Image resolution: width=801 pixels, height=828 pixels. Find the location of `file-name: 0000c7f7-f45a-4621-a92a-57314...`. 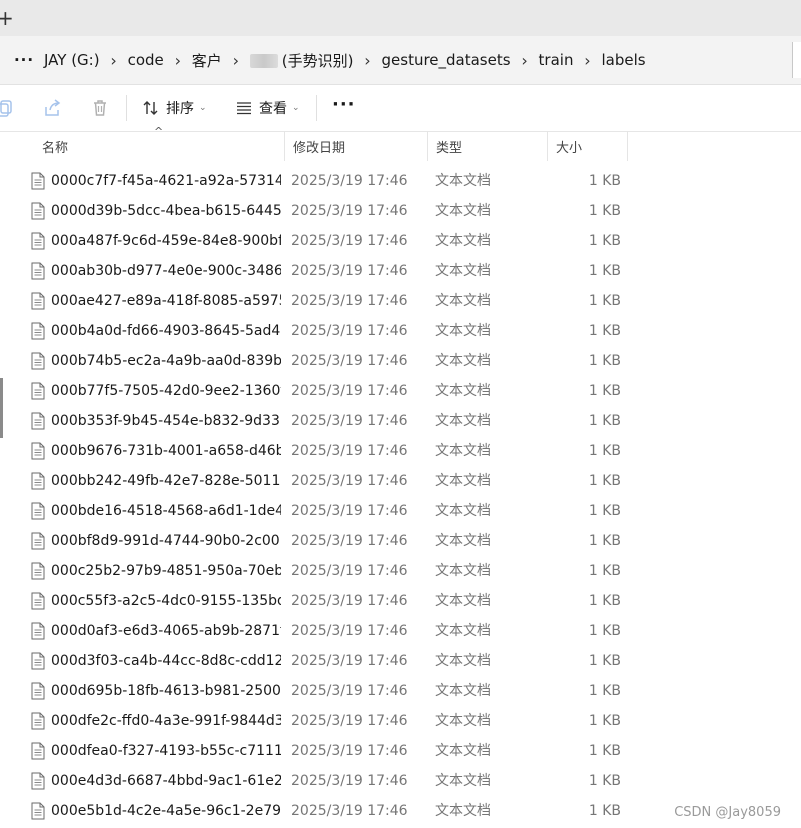

file-name: 0000c7f7-f45a-4621-a92a-57314... is located at coordinates (166, 181).